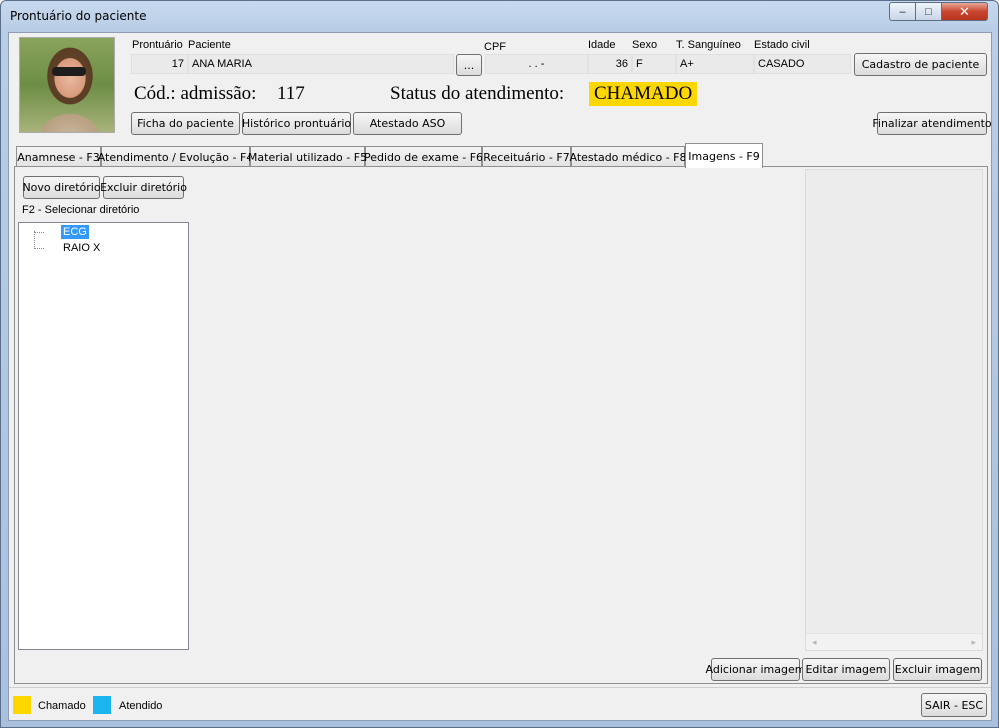 The width and height of the screenshot is (999, 728). Describe the element at coordinates (67, 85) in the screenshot. I see `patient-photo` at that location.